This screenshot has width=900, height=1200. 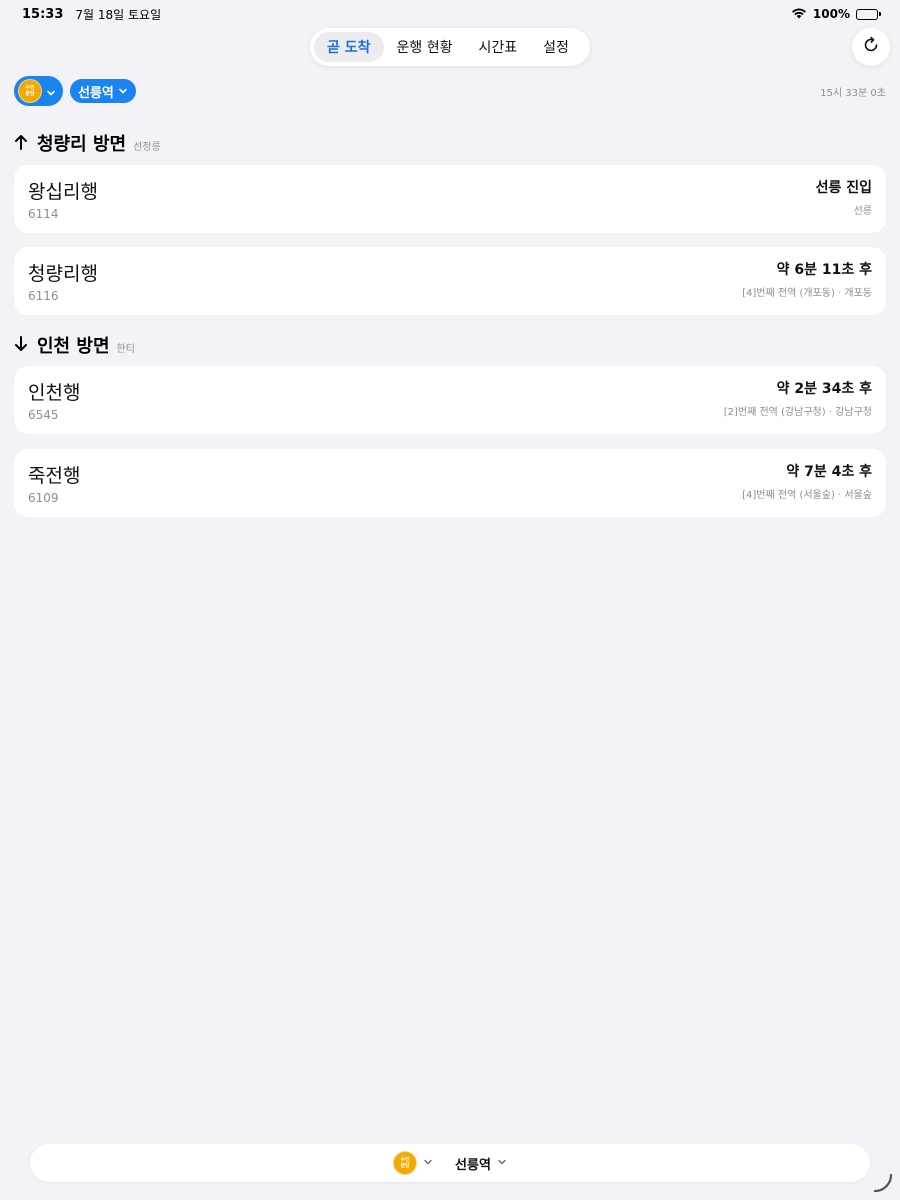 What do you see at coordinates (807, 281) in the screenshot?
I see `train-arrival: 약 6분 11초 후 [4]번째 전역 (개포동) · 개포동` at bounding box center [807, 281].